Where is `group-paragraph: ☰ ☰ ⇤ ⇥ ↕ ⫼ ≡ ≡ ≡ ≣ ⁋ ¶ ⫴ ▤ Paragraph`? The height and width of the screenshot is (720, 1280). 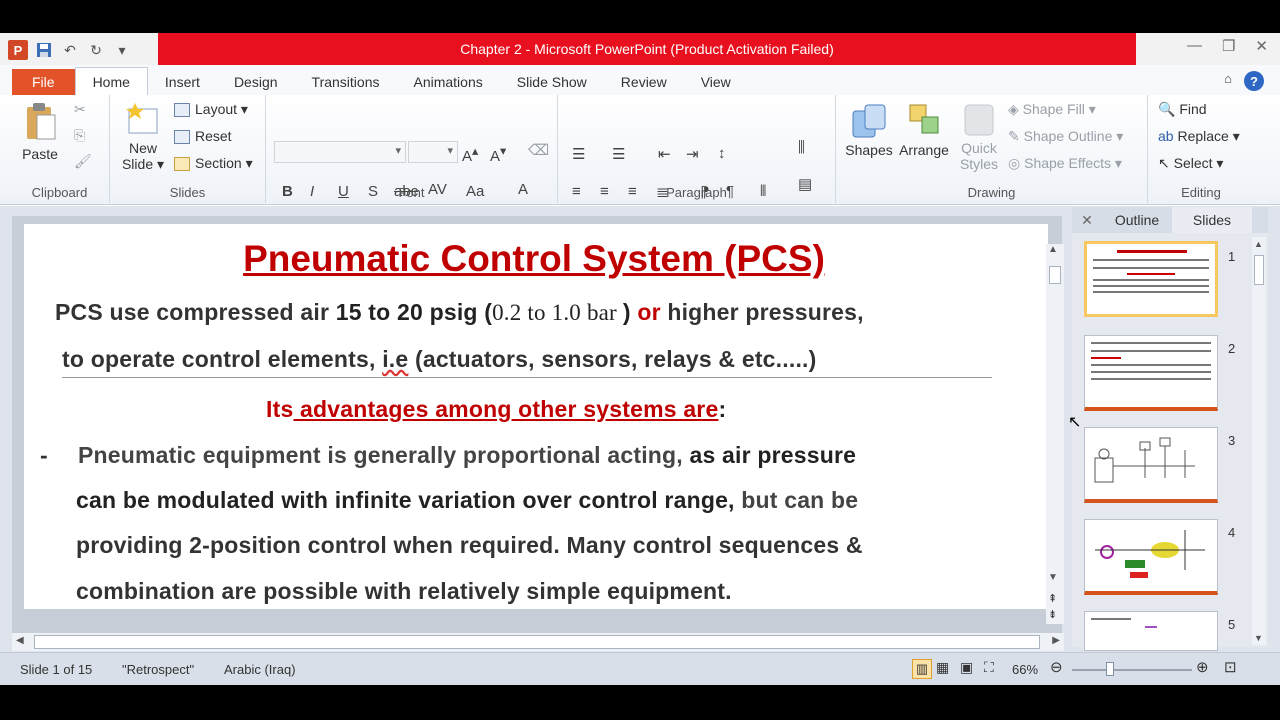
group-paragraph: ☰ ☰ ⇤ ⇥ ↕ ⫼ ≡ ≡ ≡ ≣ ⁋ ¶ ⫴ ▤ Paragraph is located at coordinates (697, 149).